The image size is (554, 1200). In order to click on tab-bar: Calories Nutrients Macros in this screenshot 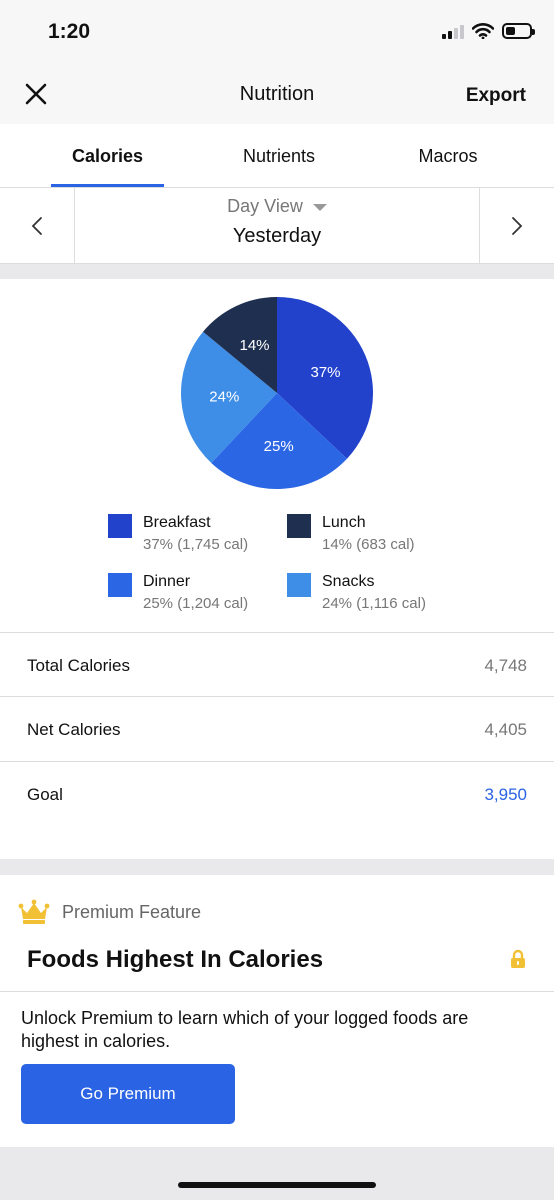, I will do `click(277, 156)`.